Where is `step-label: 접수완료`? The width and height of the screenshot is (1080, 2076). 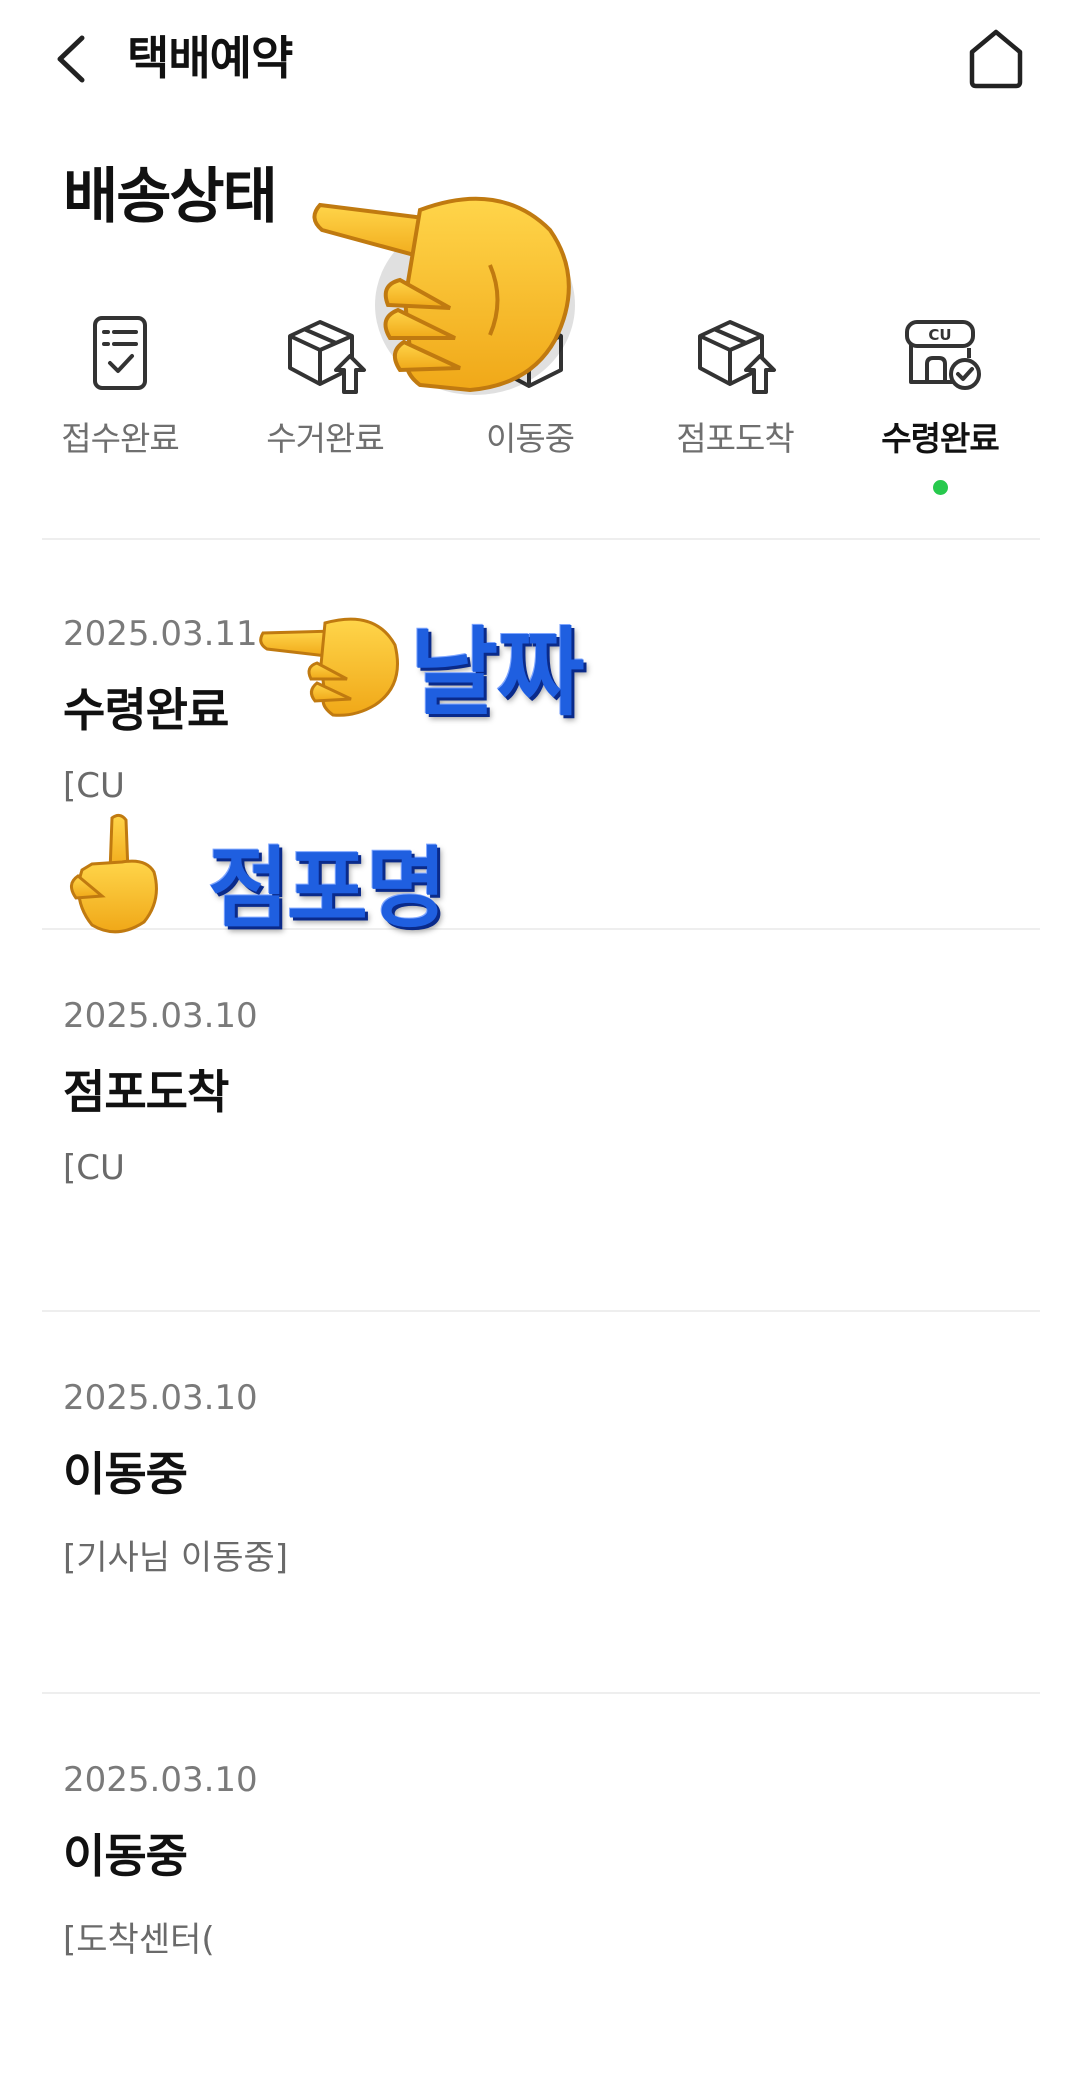
step-label: 접수완료 is located at coordinates (120, 438).